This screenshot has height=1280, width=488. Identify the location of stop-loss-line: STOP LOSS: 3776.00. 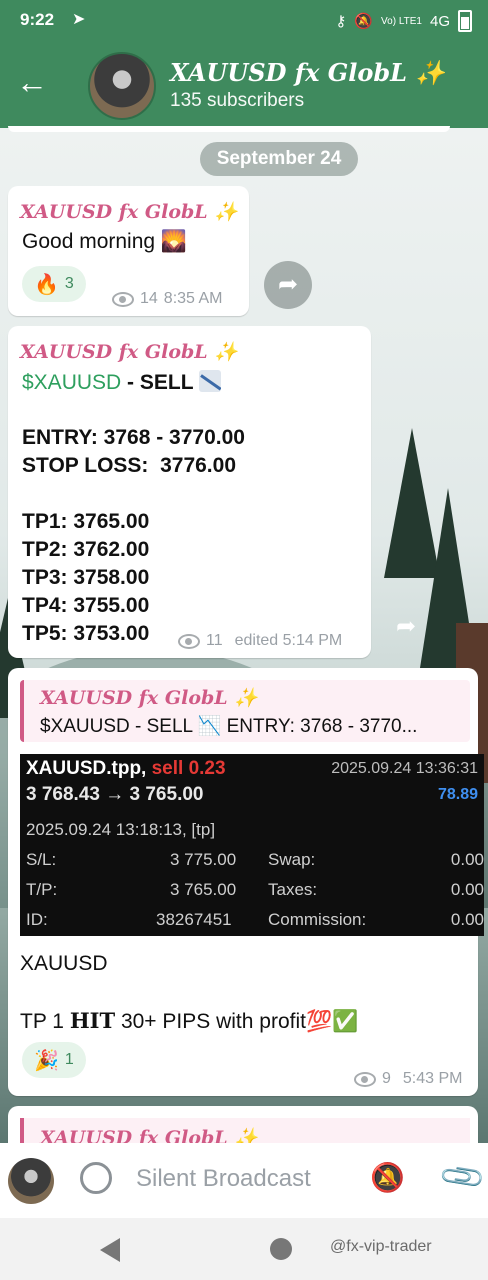
(129, 465).